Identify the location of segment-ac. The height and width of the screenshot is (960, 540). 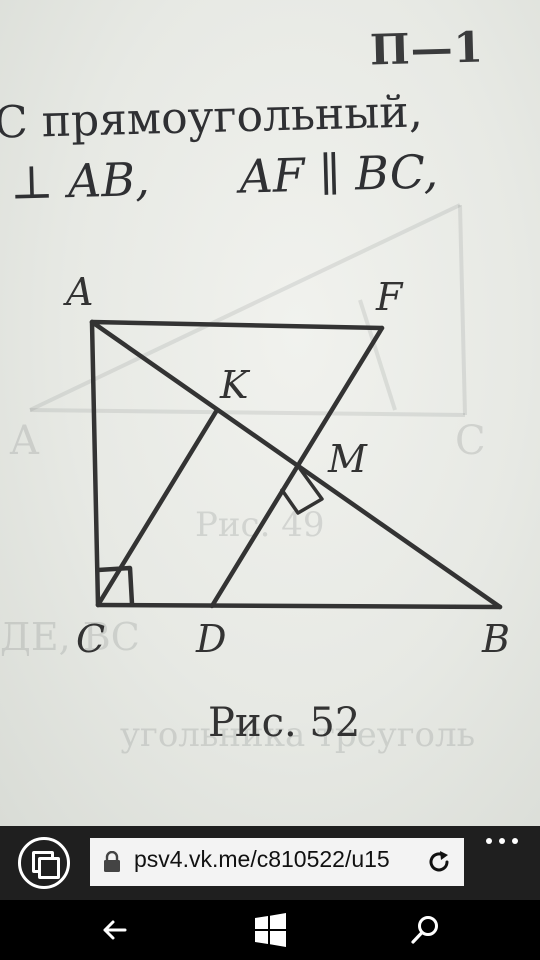
(95, 463).